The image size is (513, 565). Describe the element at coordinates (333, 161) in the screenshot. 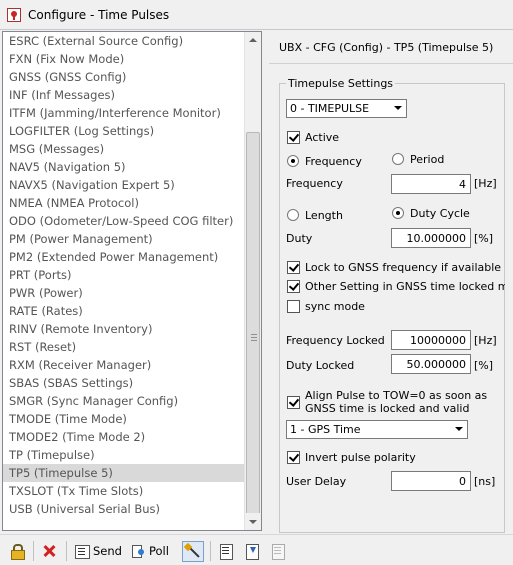

I see `frequency-radio-label: Frequency` at that location.